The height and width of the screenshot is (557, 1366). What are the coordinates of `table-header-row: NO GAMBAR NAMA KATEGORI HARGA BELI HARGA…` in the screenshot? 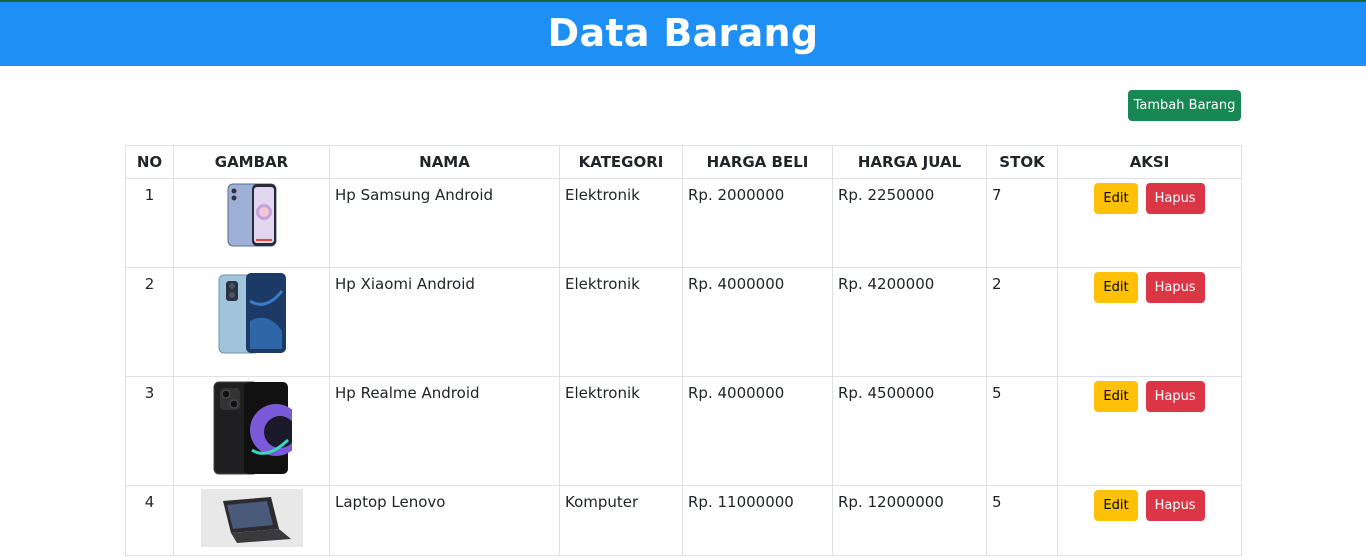 It's located at (683, 162).